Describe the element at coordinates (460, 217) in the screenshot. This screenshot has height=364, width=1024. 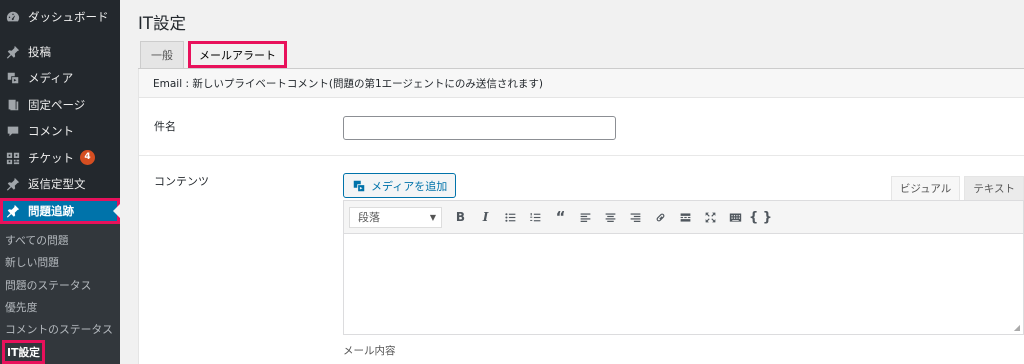
I see `bold-button: B` at that location.